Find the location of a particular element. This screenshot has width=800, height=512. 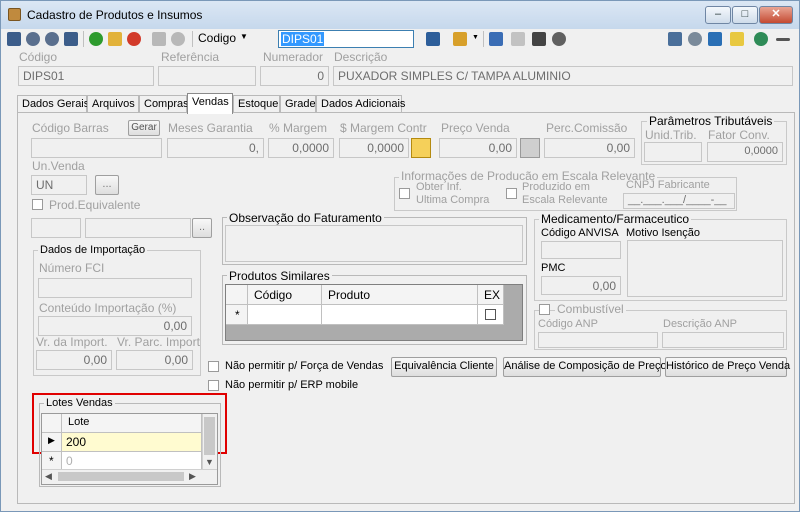

save-icon is located at coordinates (159, 39).